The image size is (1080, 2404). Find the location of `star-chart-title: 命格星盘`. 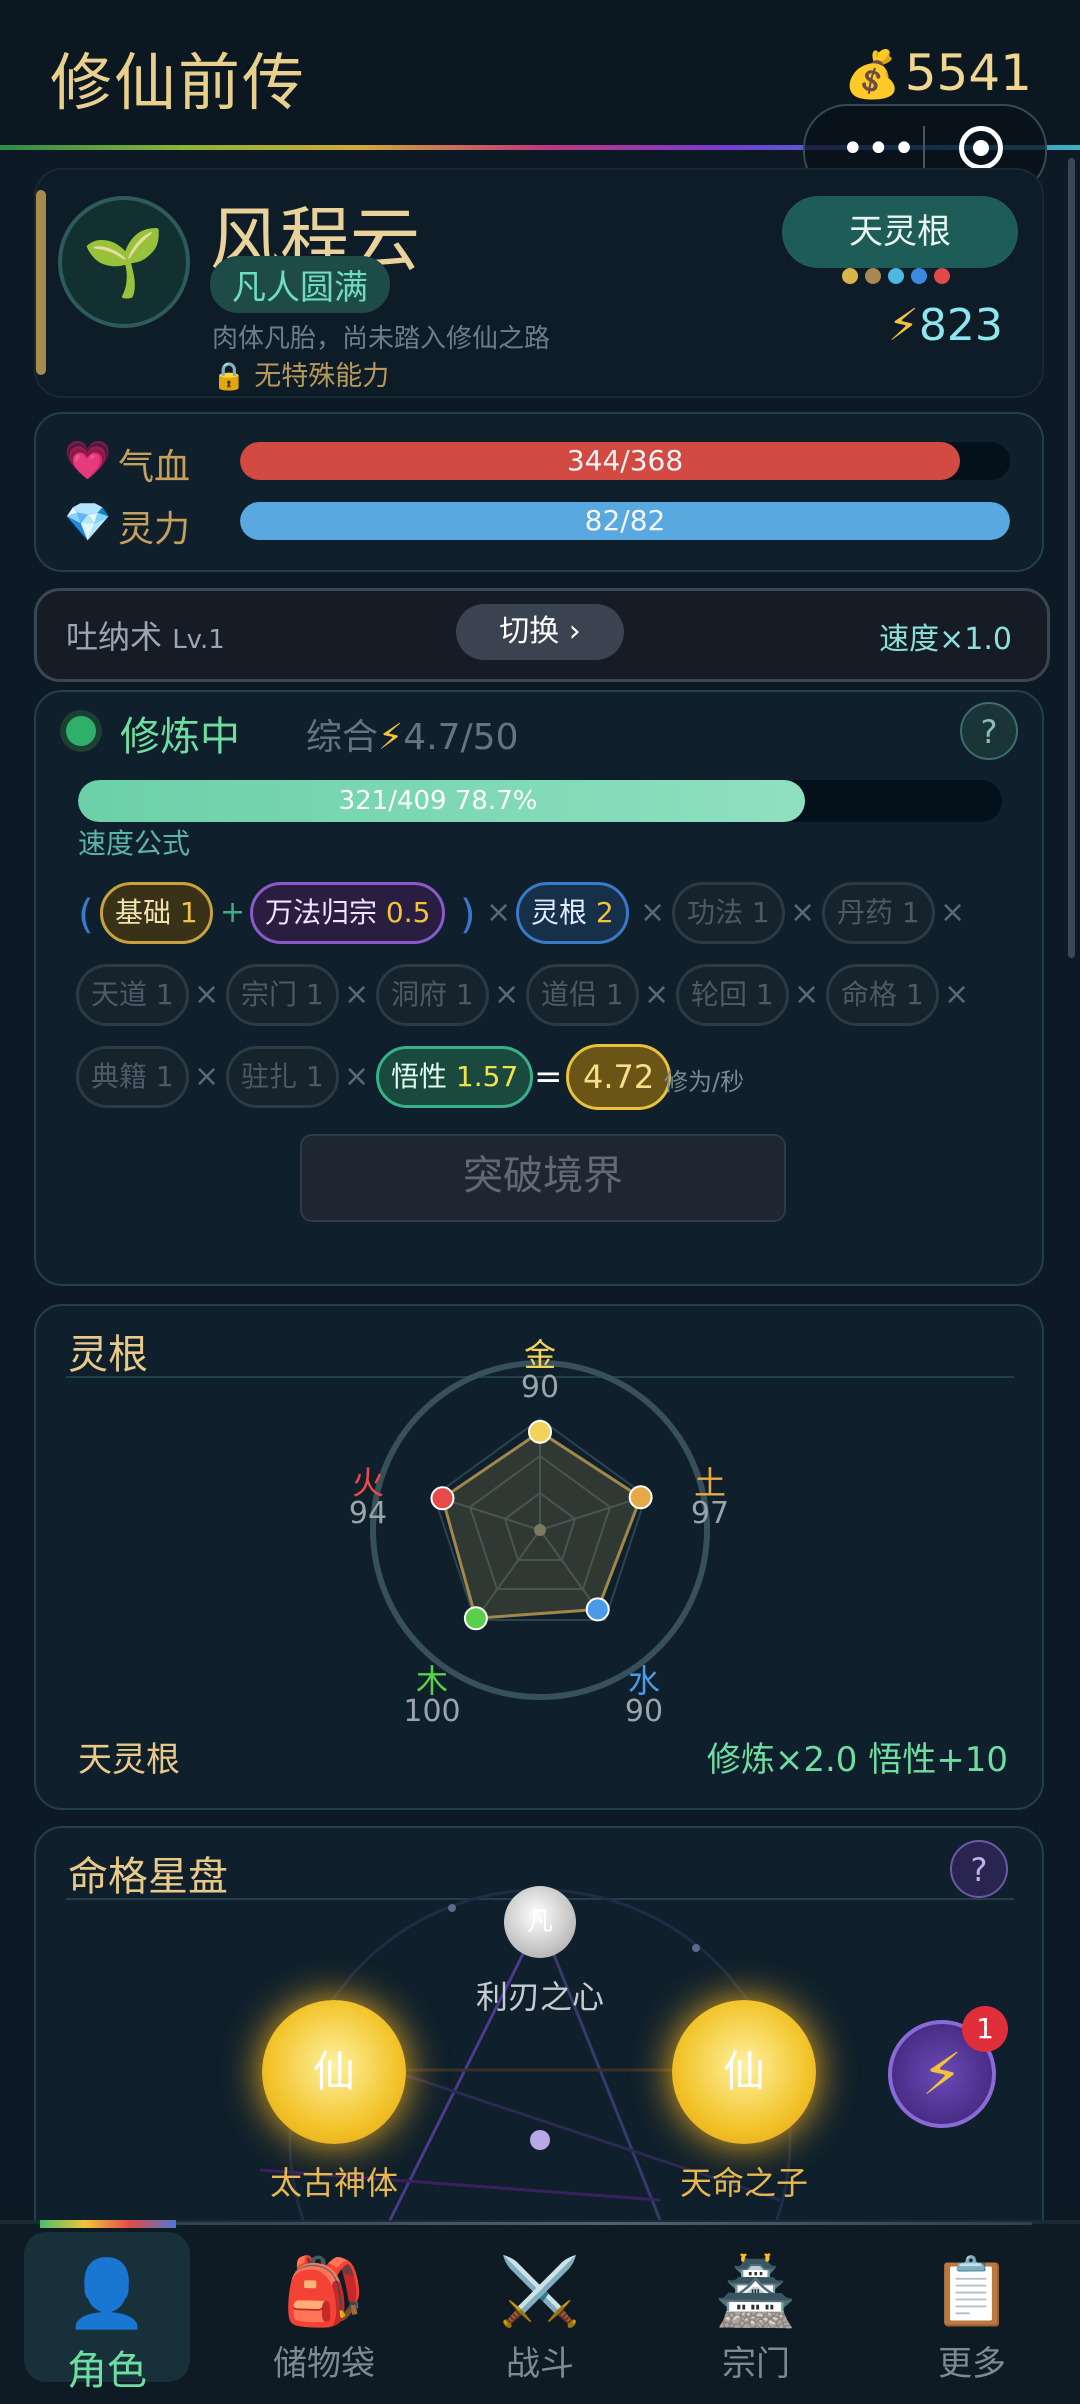

star-chart-title: 命格星盘 is located at coordinates (148, 1877).